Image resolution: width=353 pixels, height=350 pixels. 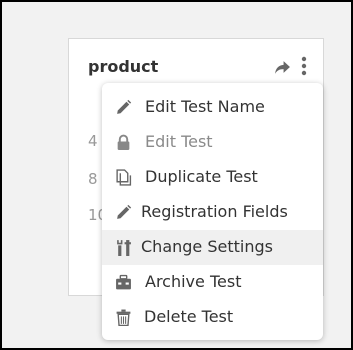 I want to click on menu-item-archive-test: Archive Test, so click(x=212, y=282).